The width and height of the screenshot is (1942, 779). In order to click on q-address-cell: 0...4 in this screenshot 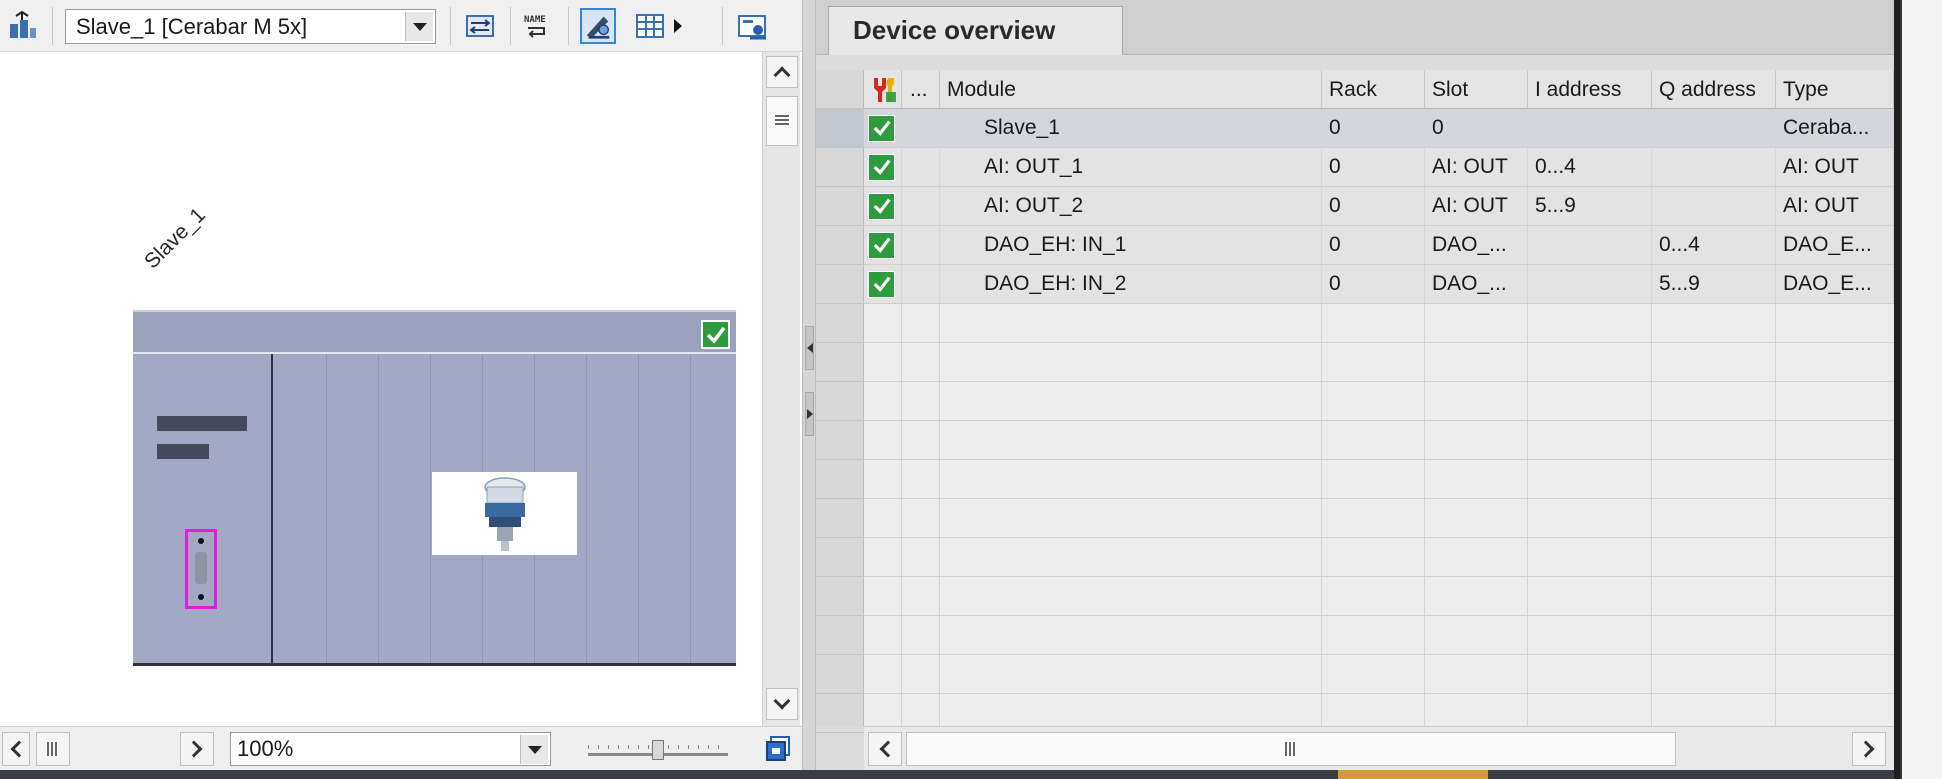, I will do `click(1714, 245)`.